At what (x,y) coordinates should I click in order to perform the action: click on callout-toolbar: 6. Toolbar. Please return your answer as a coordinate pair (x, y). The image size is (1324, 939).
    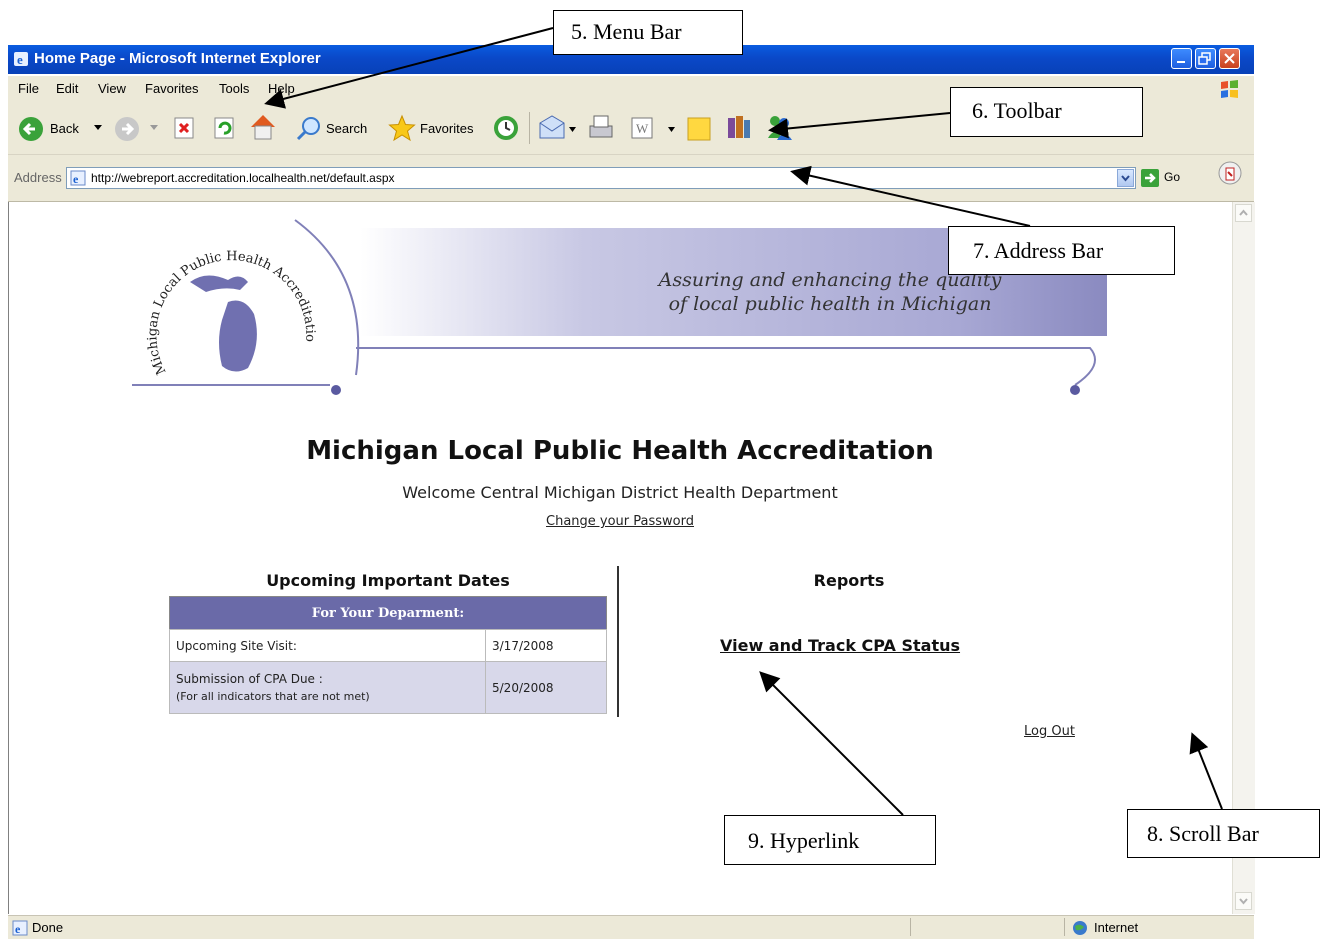
    Looking at the image, I should click on (1046, 112).